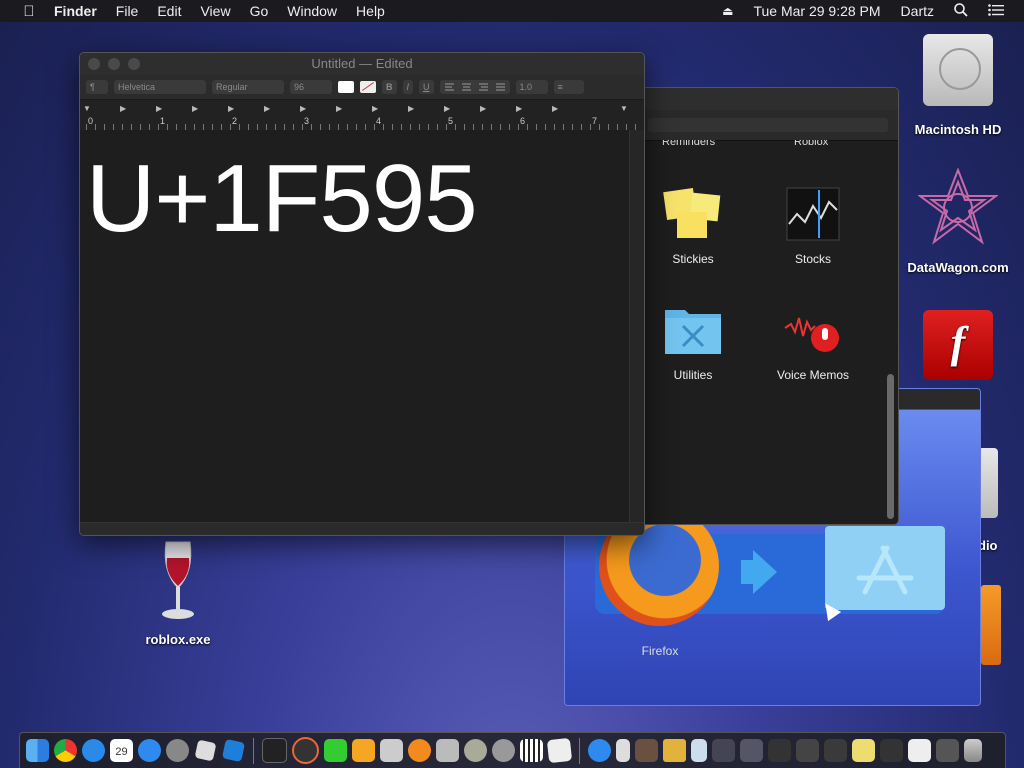 The image size is (1024, 768). I want to click on menu-file: File, so click(127, 11).